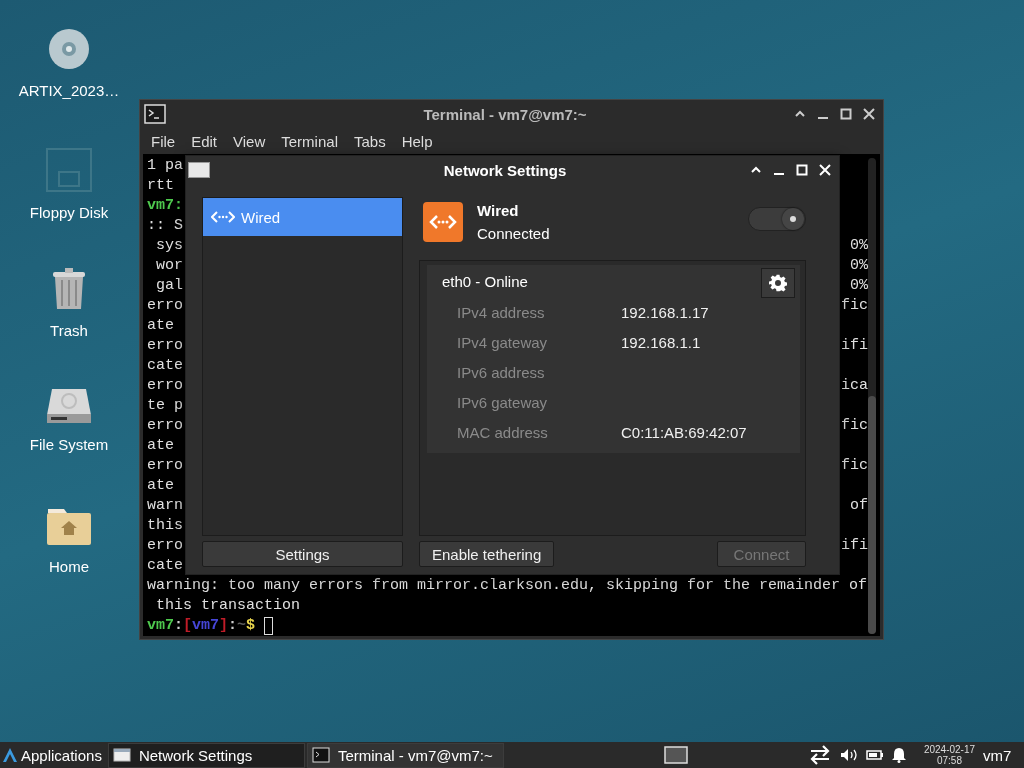 This screenshot has height=768, width=1024. I want to click on desktop-icon-label: Floppy Disk, so click(69, 212).